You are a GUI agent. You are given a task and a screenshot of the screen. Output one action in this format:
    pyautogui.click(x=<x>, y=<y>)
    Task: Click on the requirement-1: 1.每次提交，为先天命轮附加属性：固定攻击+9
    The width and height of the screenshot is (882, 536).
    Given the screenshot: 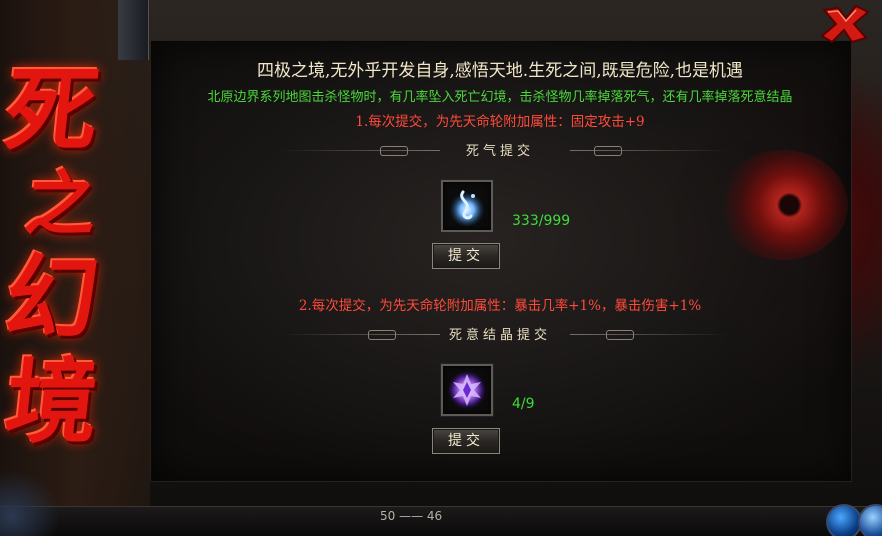 What is the action you would take?
    pyautogui.click(x=500, y=122)
    